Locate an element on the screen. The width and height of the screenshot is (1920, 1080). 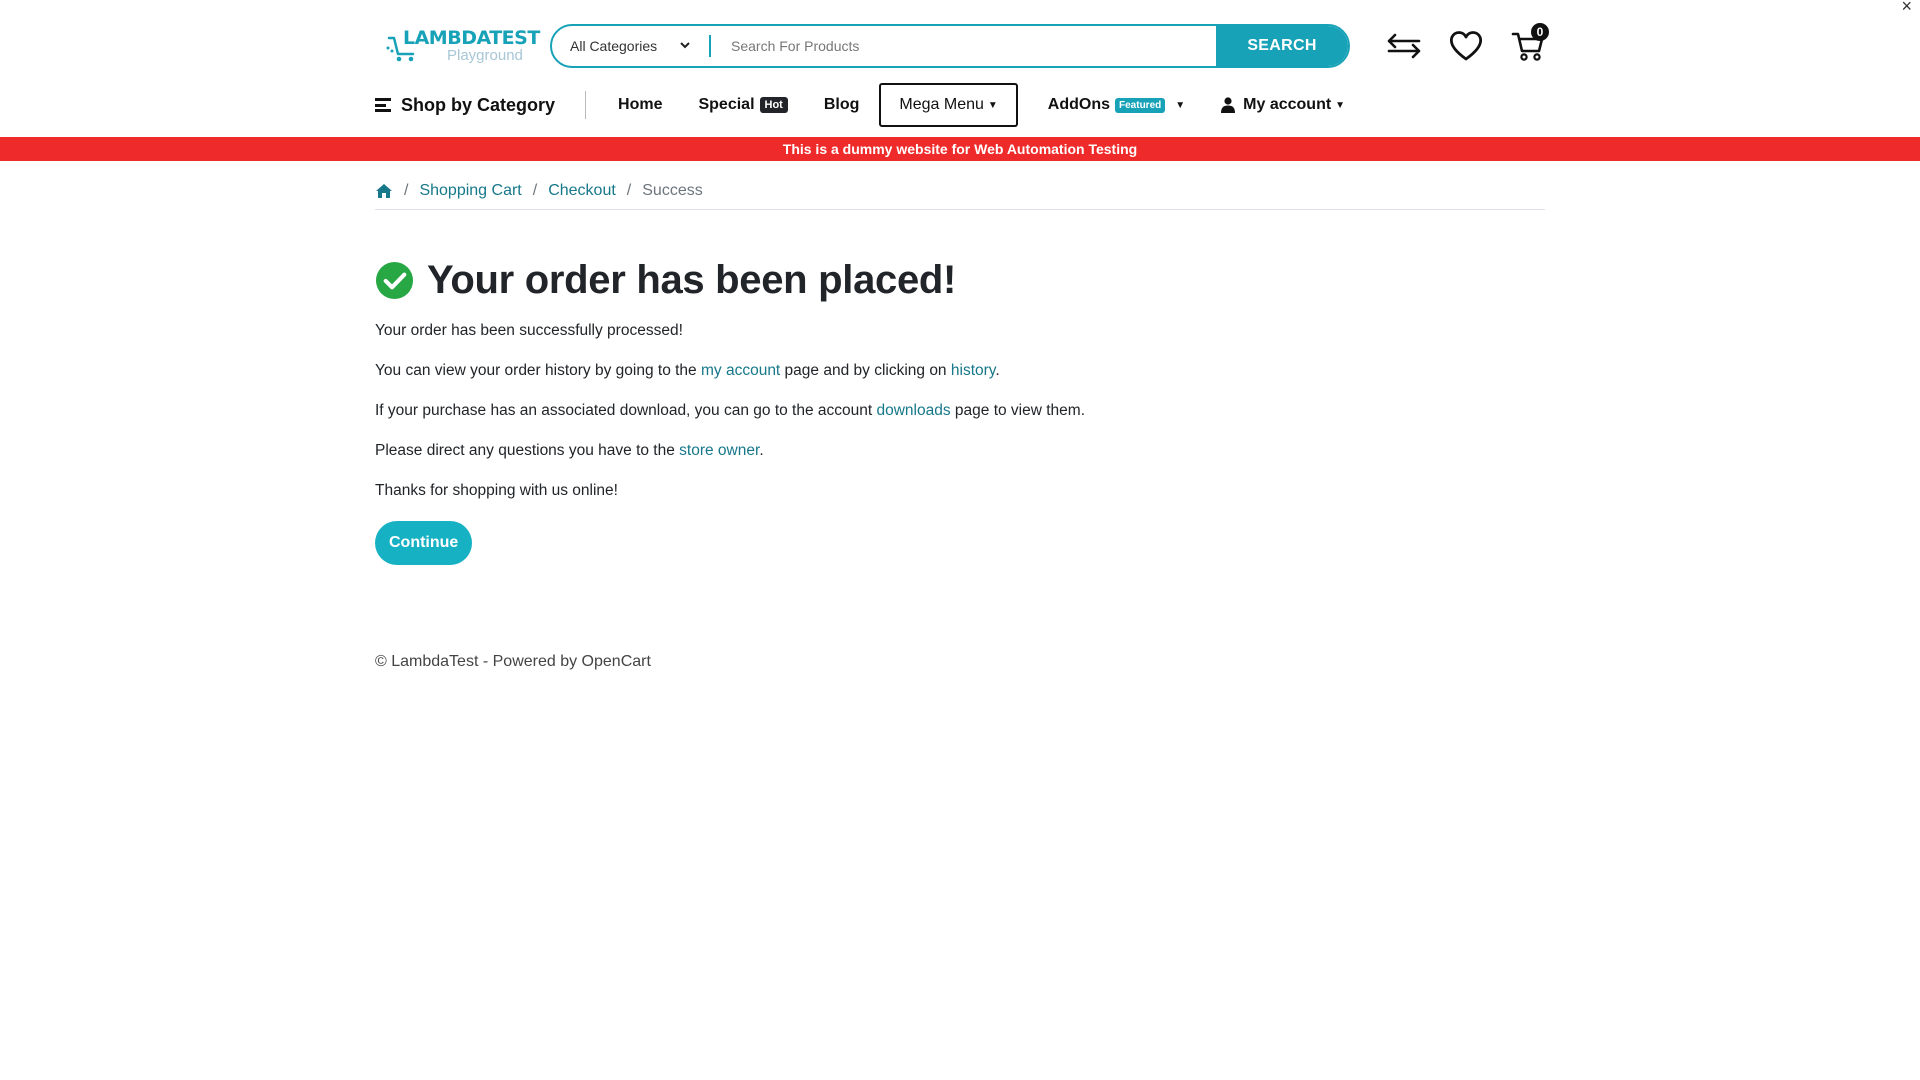
cart-icon: 0 is located at coordinates (1529, 44).